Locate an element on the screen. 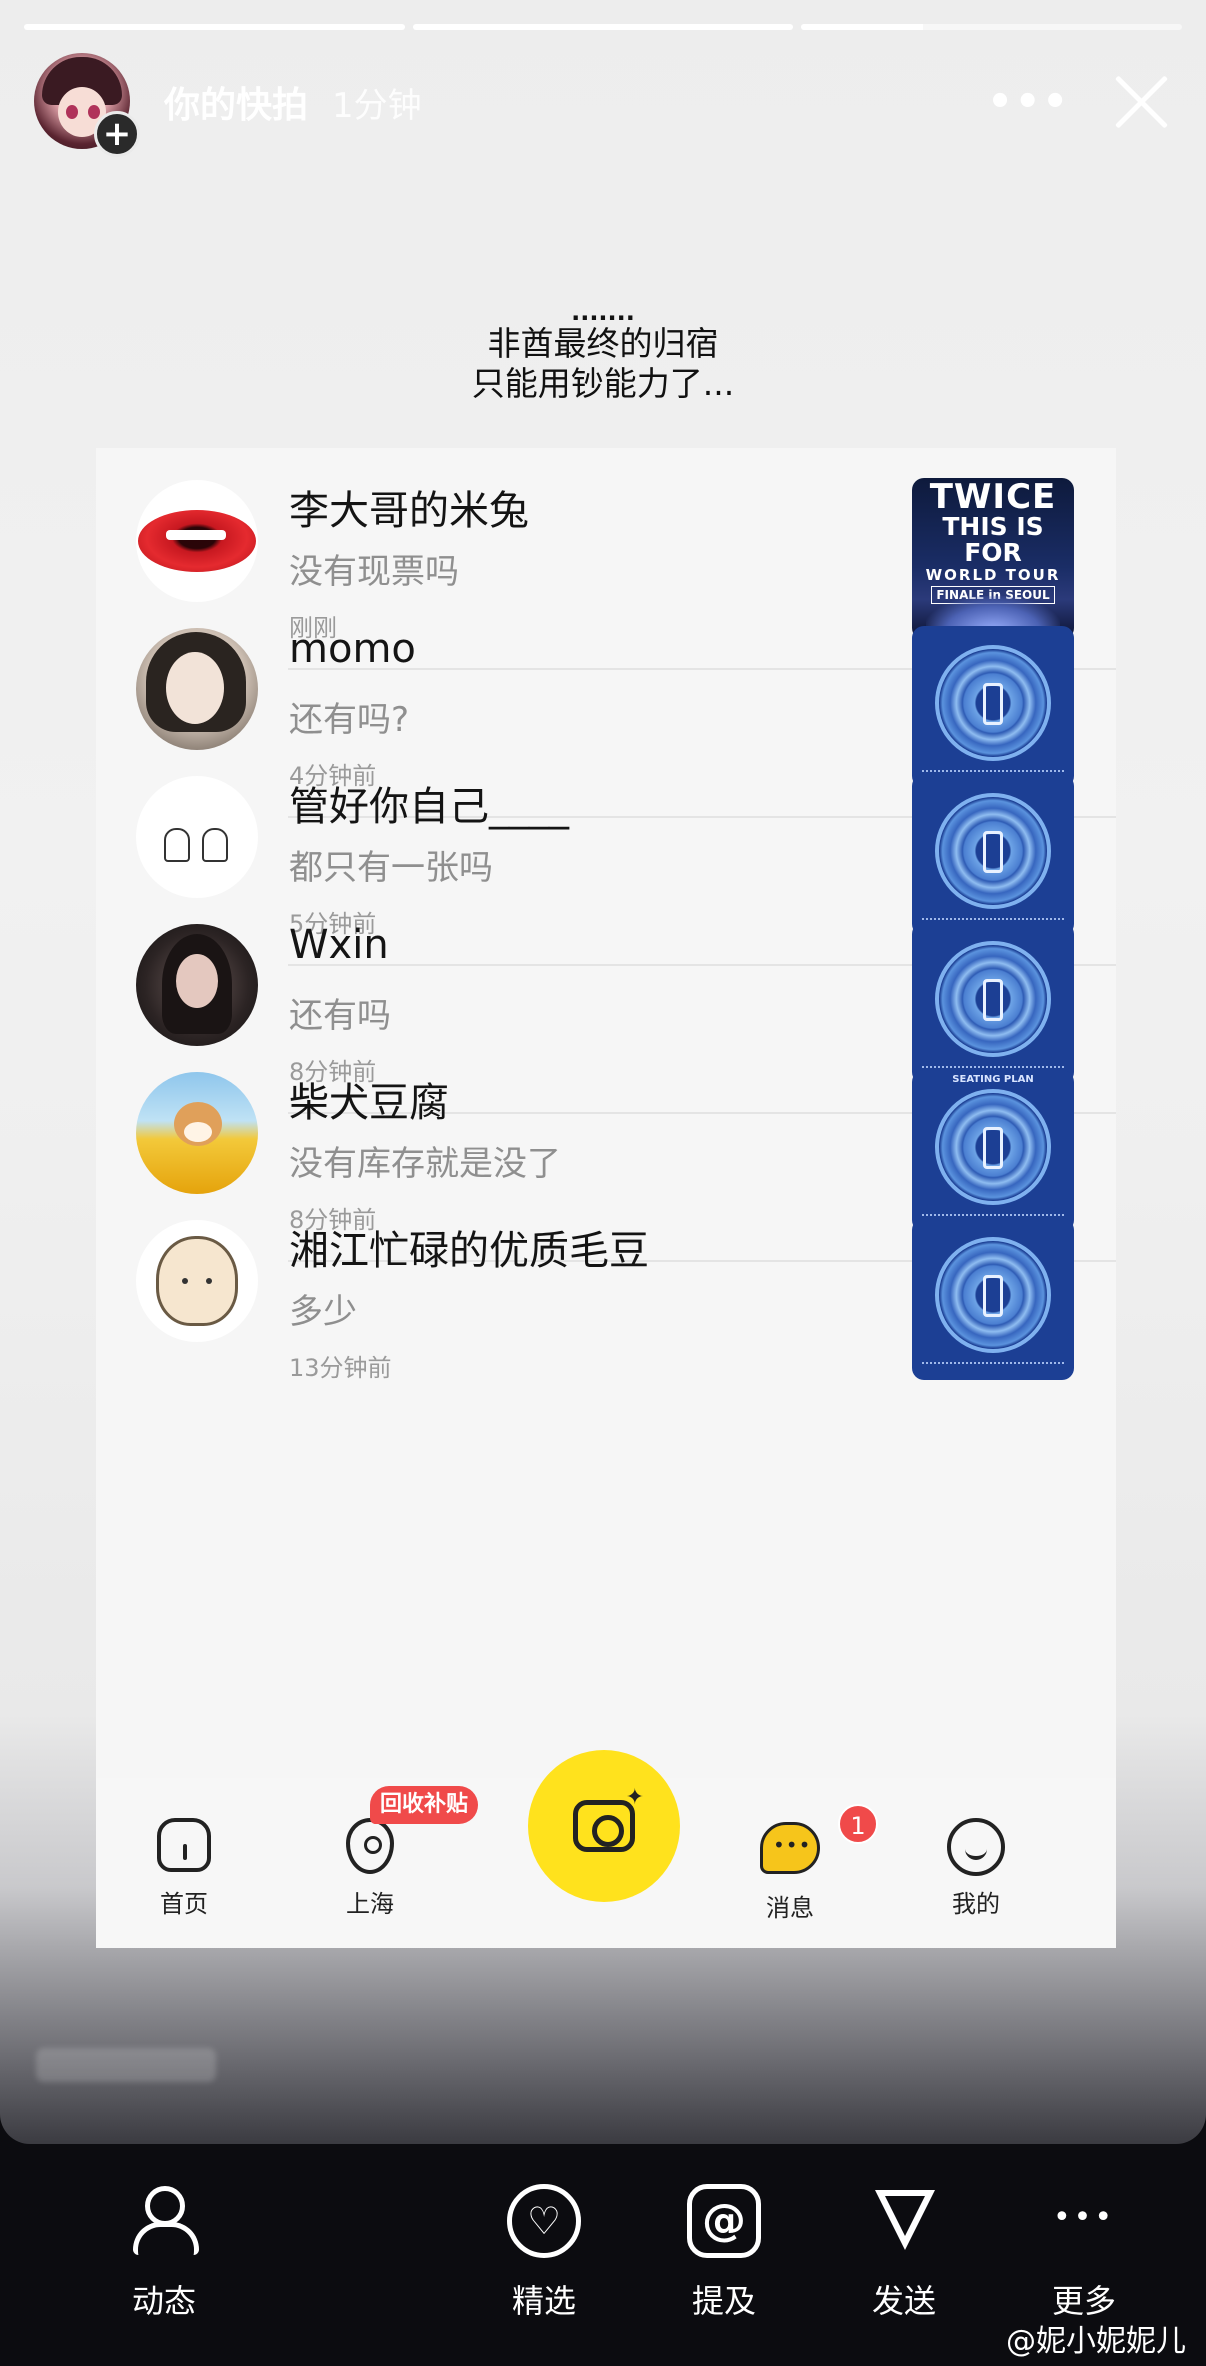 The image size is (1206, 2366). story-action-bar: 动态 精选 提及 发送 更多 @妮小妮妮儿 is located at coordinates (603, 2255).